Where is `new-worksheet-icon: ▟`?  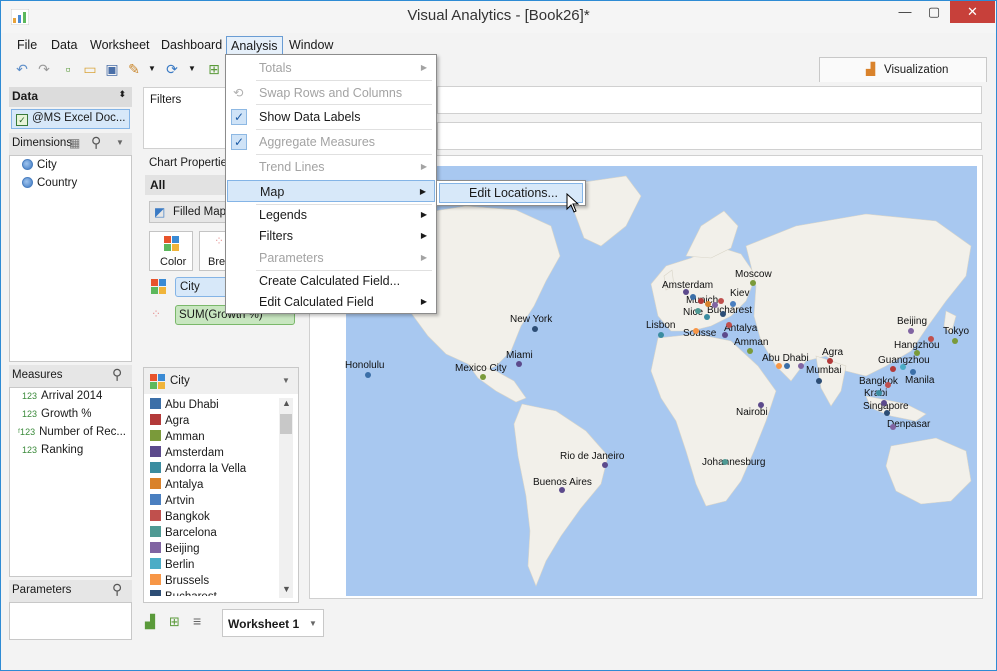
new-worksheet-icon: ▟ is located at coordinates (150, 622).